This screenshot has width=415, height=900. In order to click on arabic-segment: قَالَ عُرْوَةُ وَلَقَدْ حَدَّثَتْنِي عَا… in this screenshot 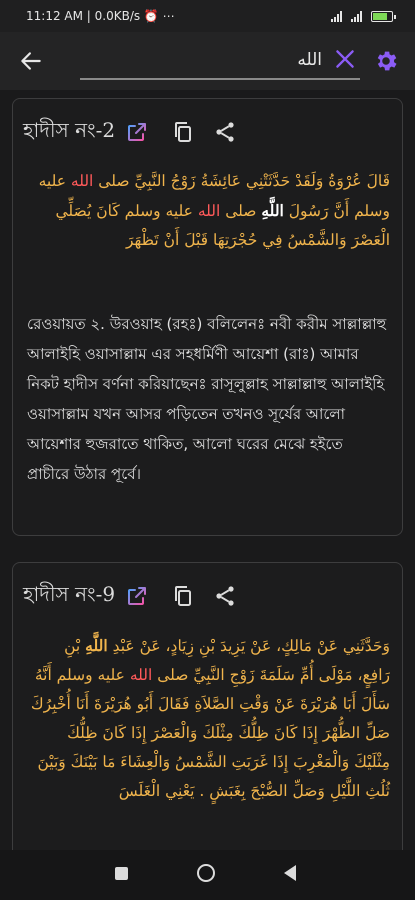, I will do `click(241, 181)`.